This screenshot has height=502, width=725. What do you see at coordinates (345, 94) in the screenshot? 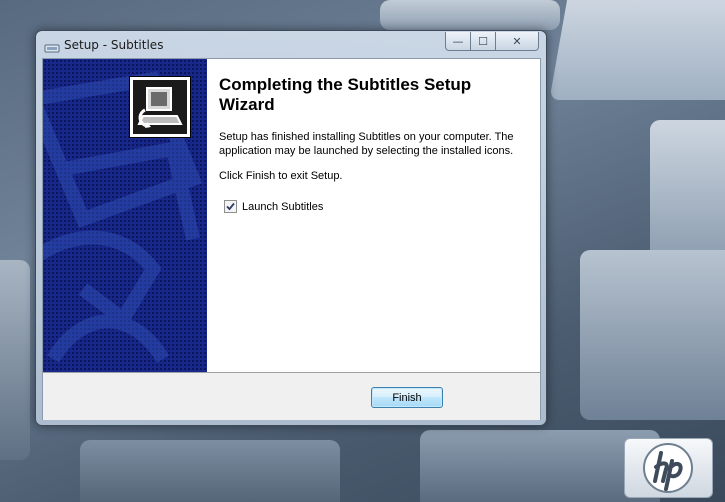
I see `wizard-heading: Completing the Subtitles Setup Wizard` at bounding box center [345, 94].